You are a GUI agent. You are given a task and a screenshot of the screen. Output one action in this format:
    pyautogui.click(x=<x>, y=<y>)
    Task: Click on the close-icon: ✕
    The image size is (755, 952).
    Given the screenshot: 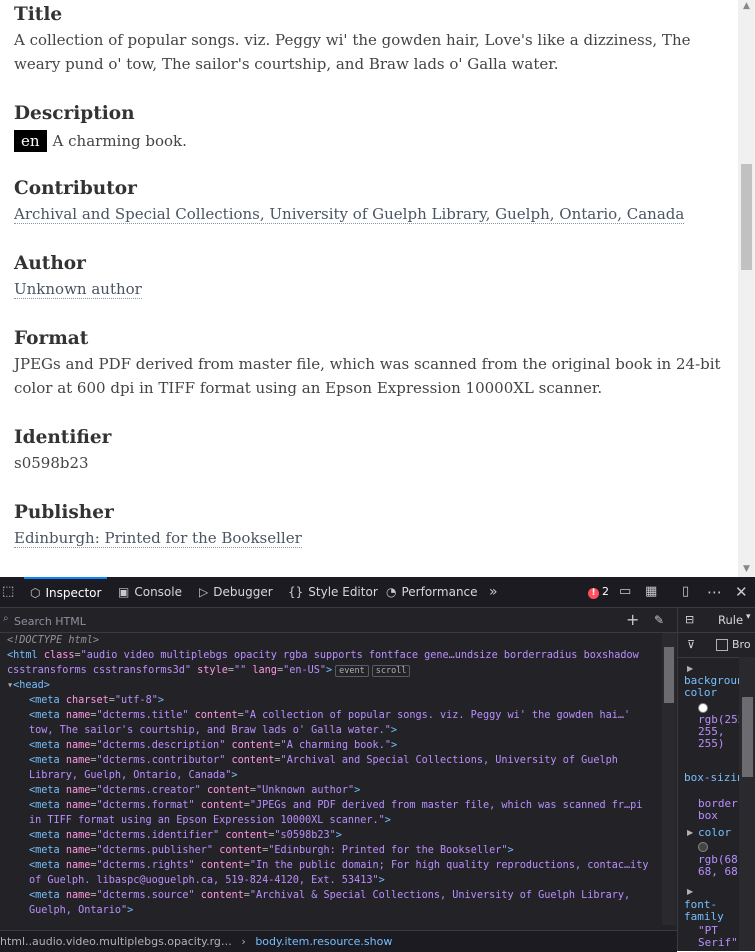 What is the action you would take?
    pyautogui.click(x=741, y=592)
    